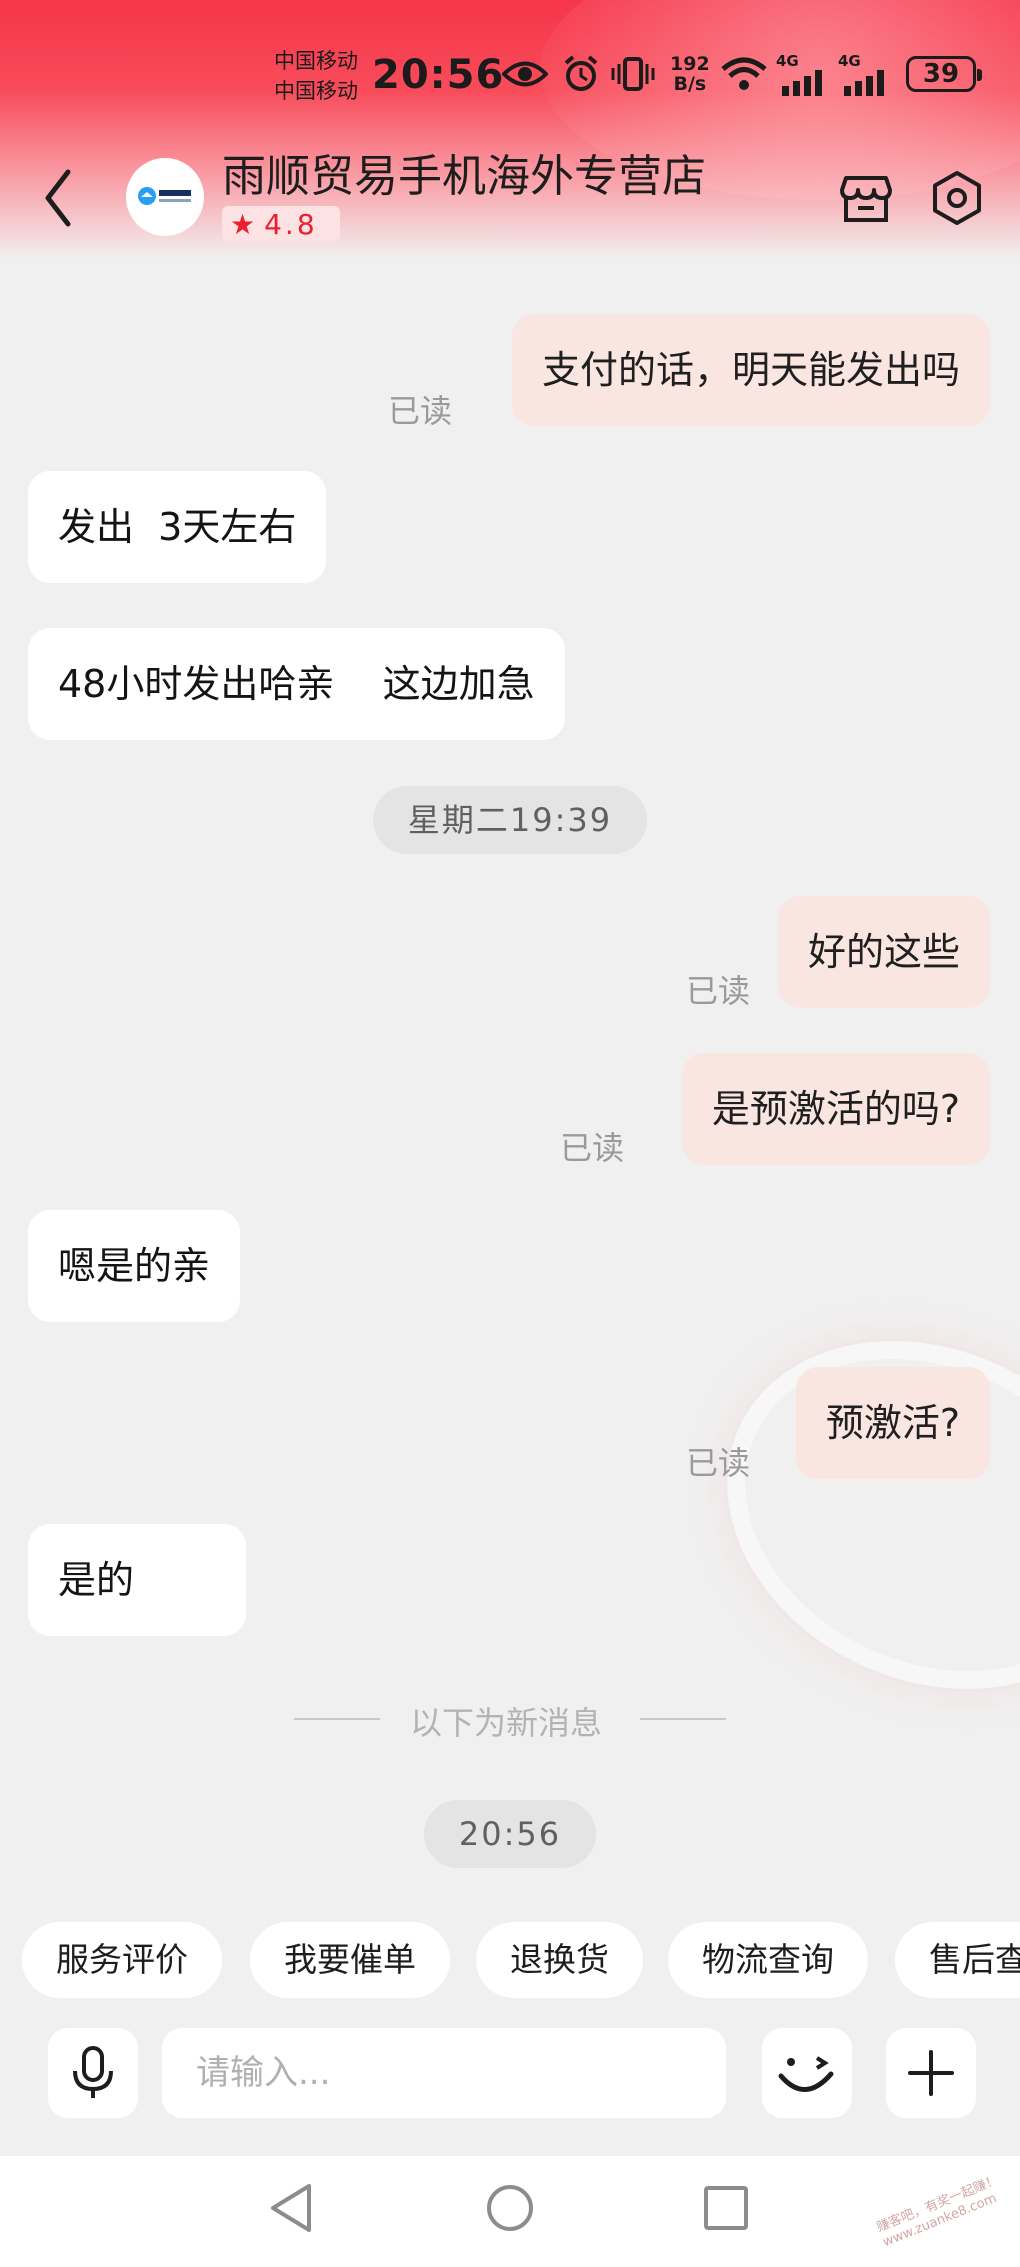  I want to click on nav-recent-button, so click(726, 2208).